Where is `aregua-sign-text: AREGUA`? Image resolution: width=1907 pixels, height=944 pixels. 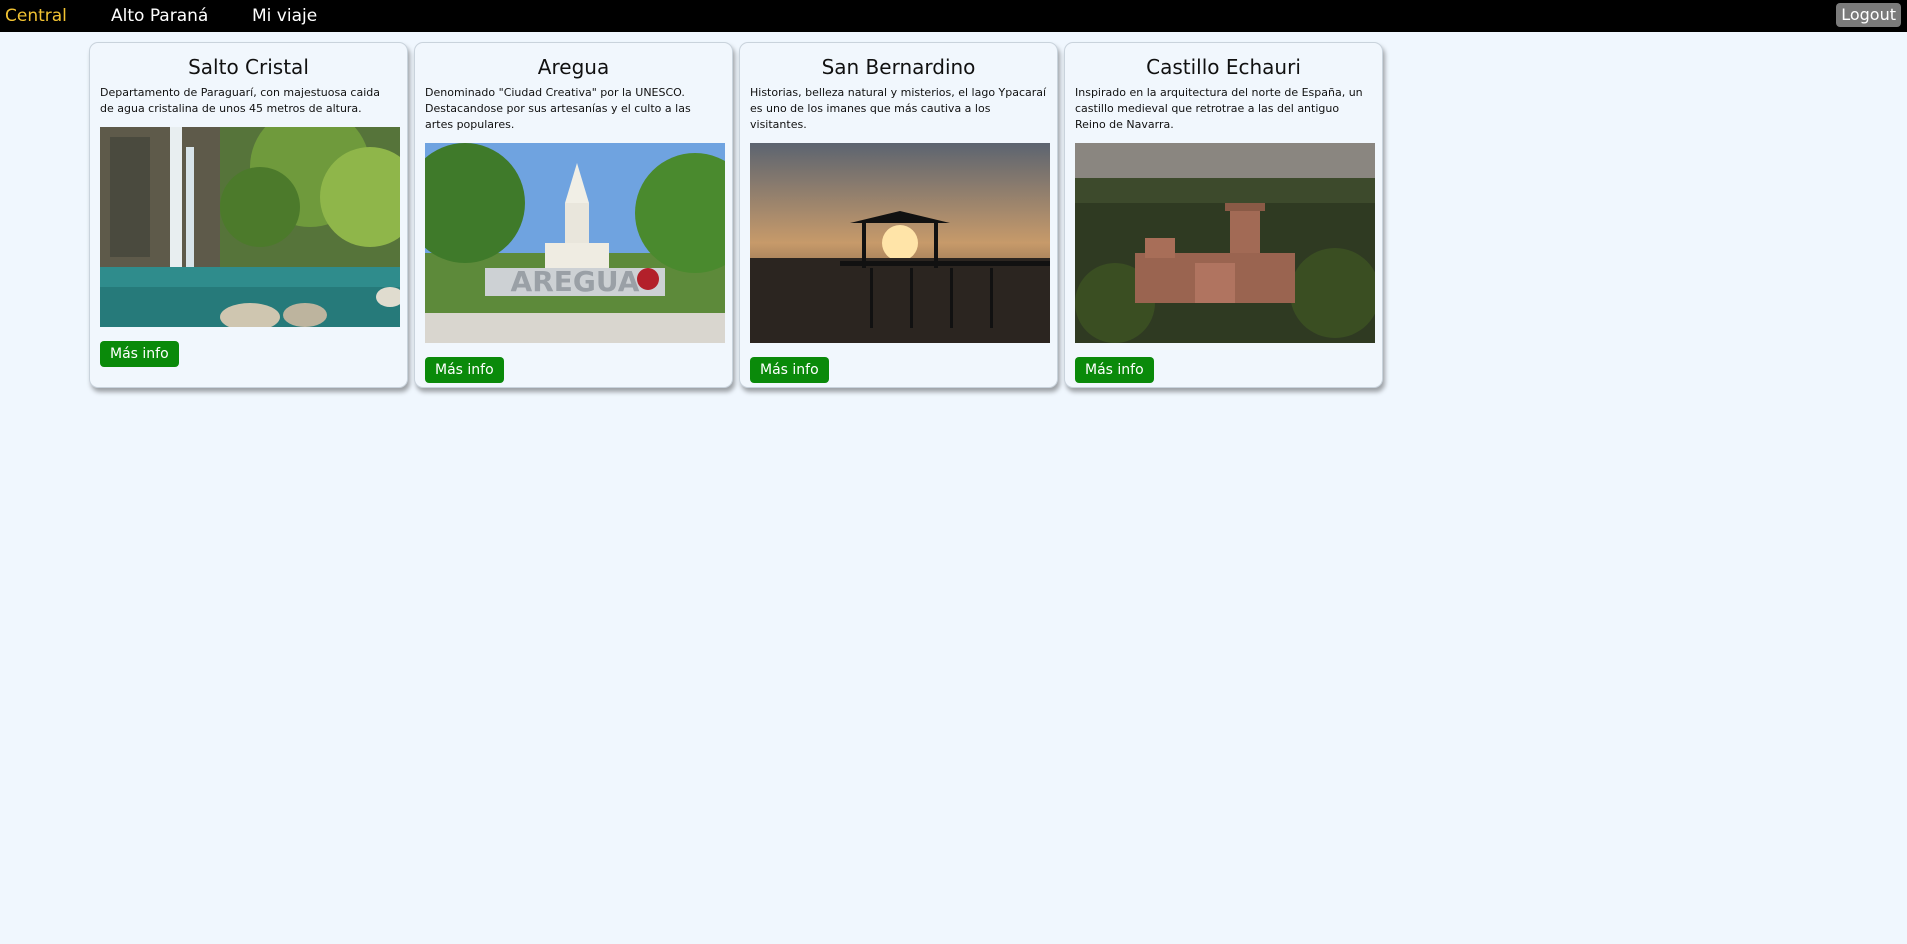 aregua-sign-text: AREGUA is located at coordinates (575, 281).